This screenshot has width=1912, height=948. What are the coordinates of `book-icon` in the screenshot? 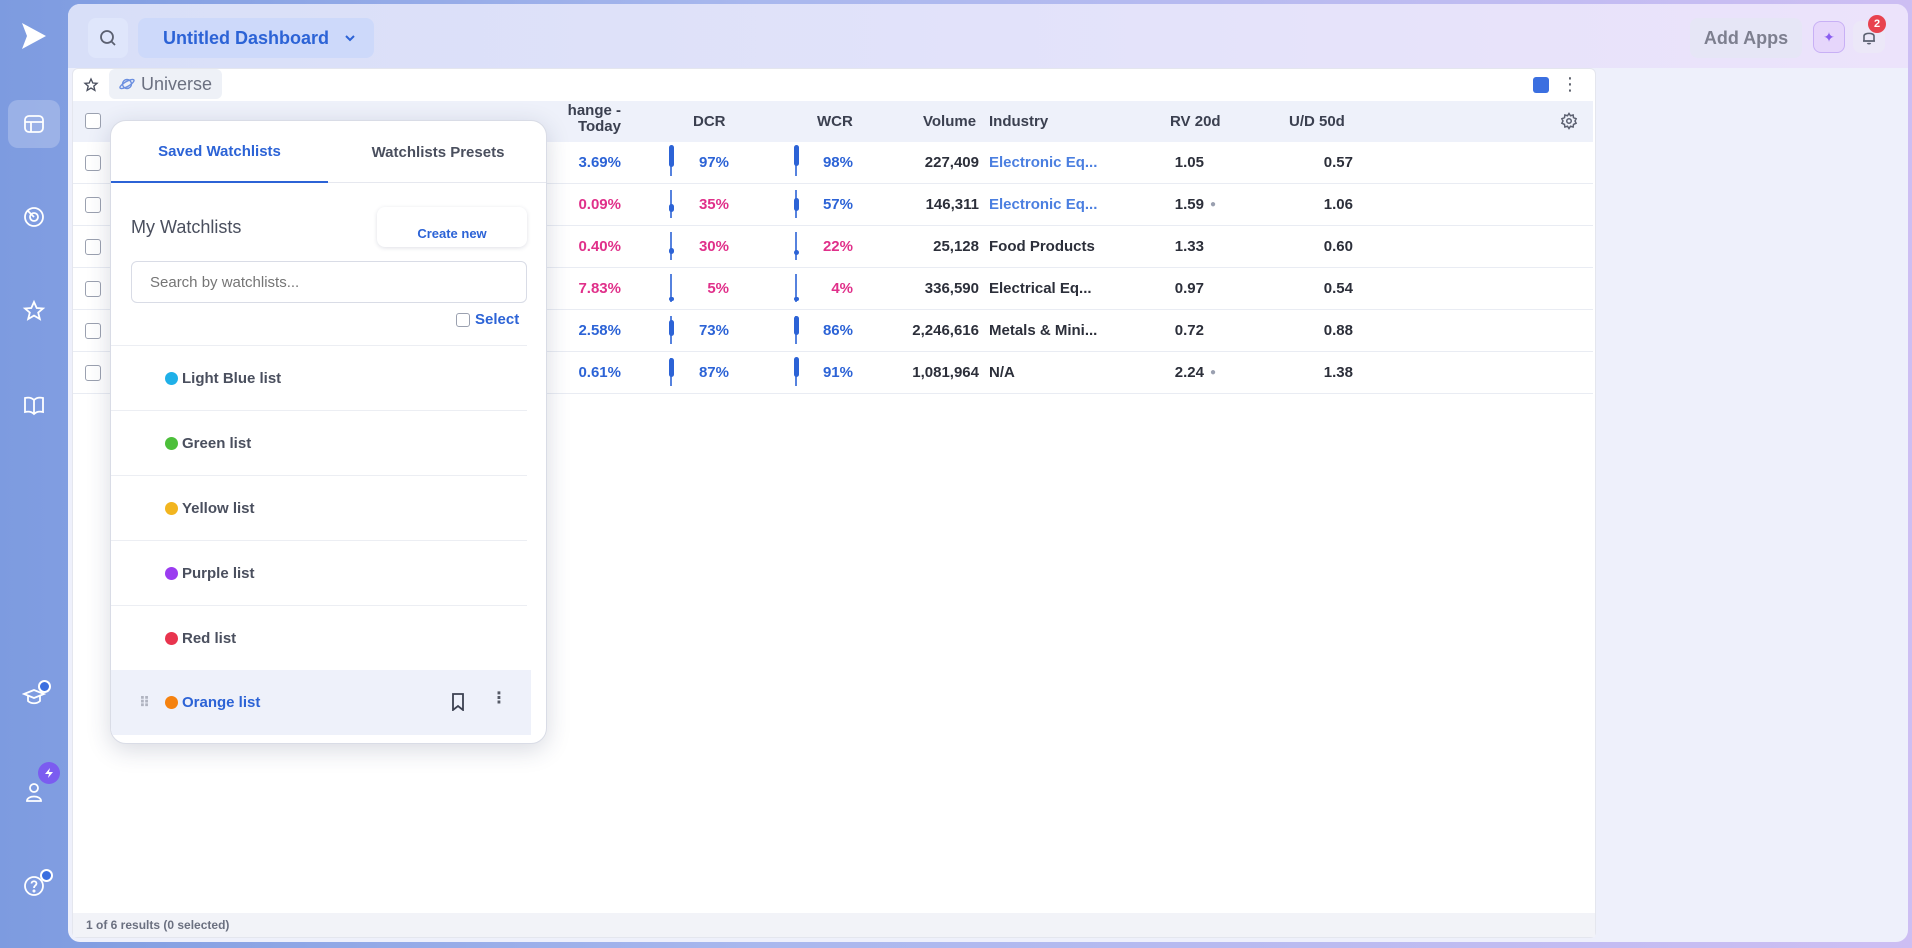 It's located at (34, 406).